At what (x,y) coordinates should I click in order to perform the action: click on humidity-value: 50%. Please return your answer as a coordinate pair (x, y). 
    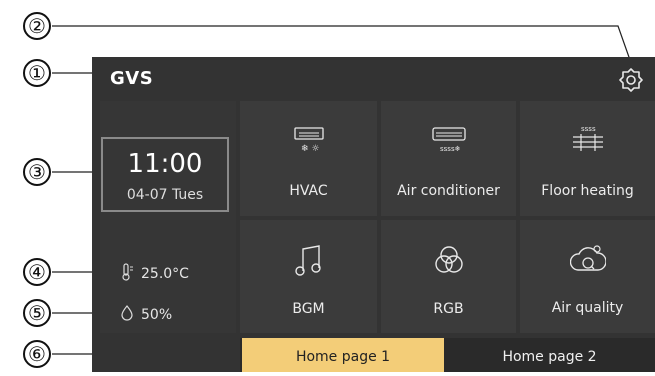
    Looking at the image, I should click on (157, 315).